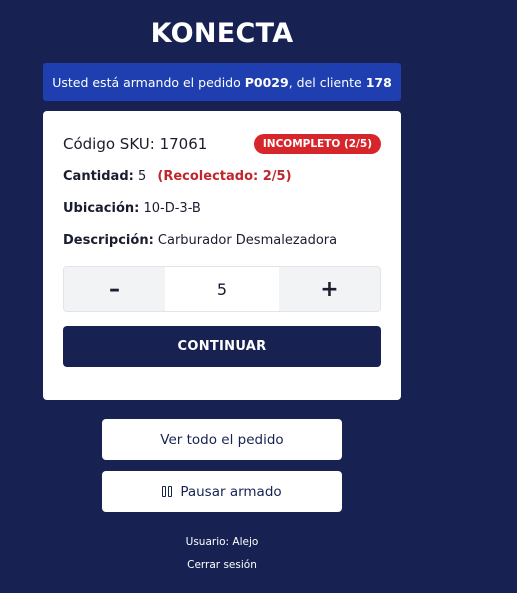 This screenshot has height=593, width=517. Describe the element at coordinates (114, 289) in the screenshot. I see `decrement-button: –` at that location.